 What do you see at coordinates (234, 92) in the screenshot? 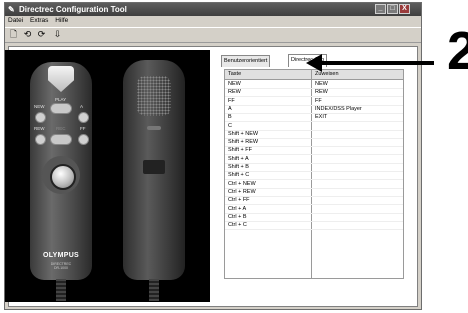
I see `key-cell: REW` at bounding box center [234, 92].